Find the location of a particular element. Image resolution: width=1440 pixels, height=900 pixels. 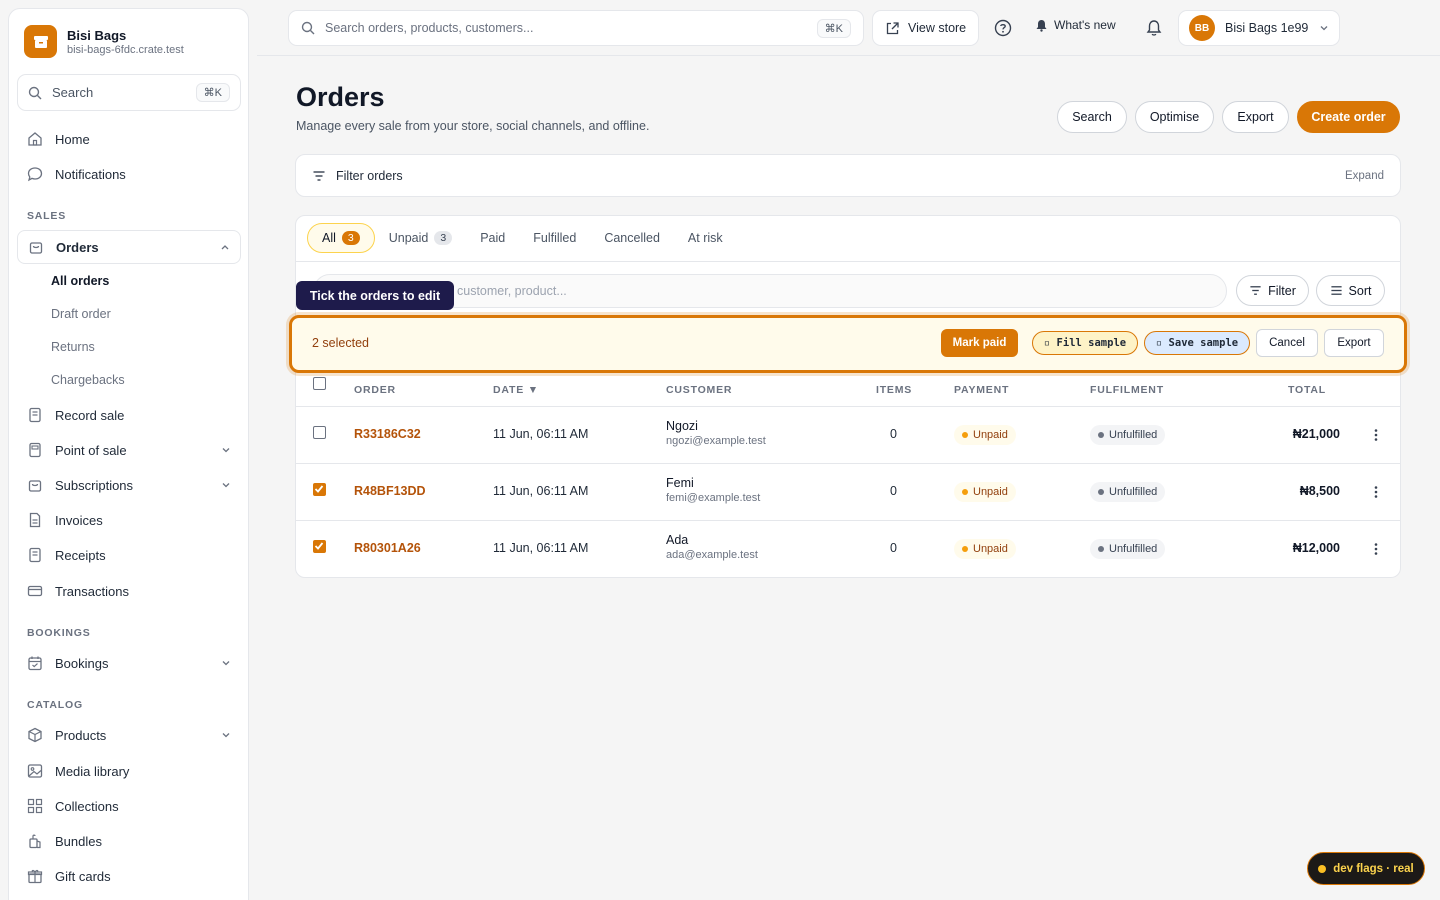

calendar-icon is located at coordinates (35, 663).